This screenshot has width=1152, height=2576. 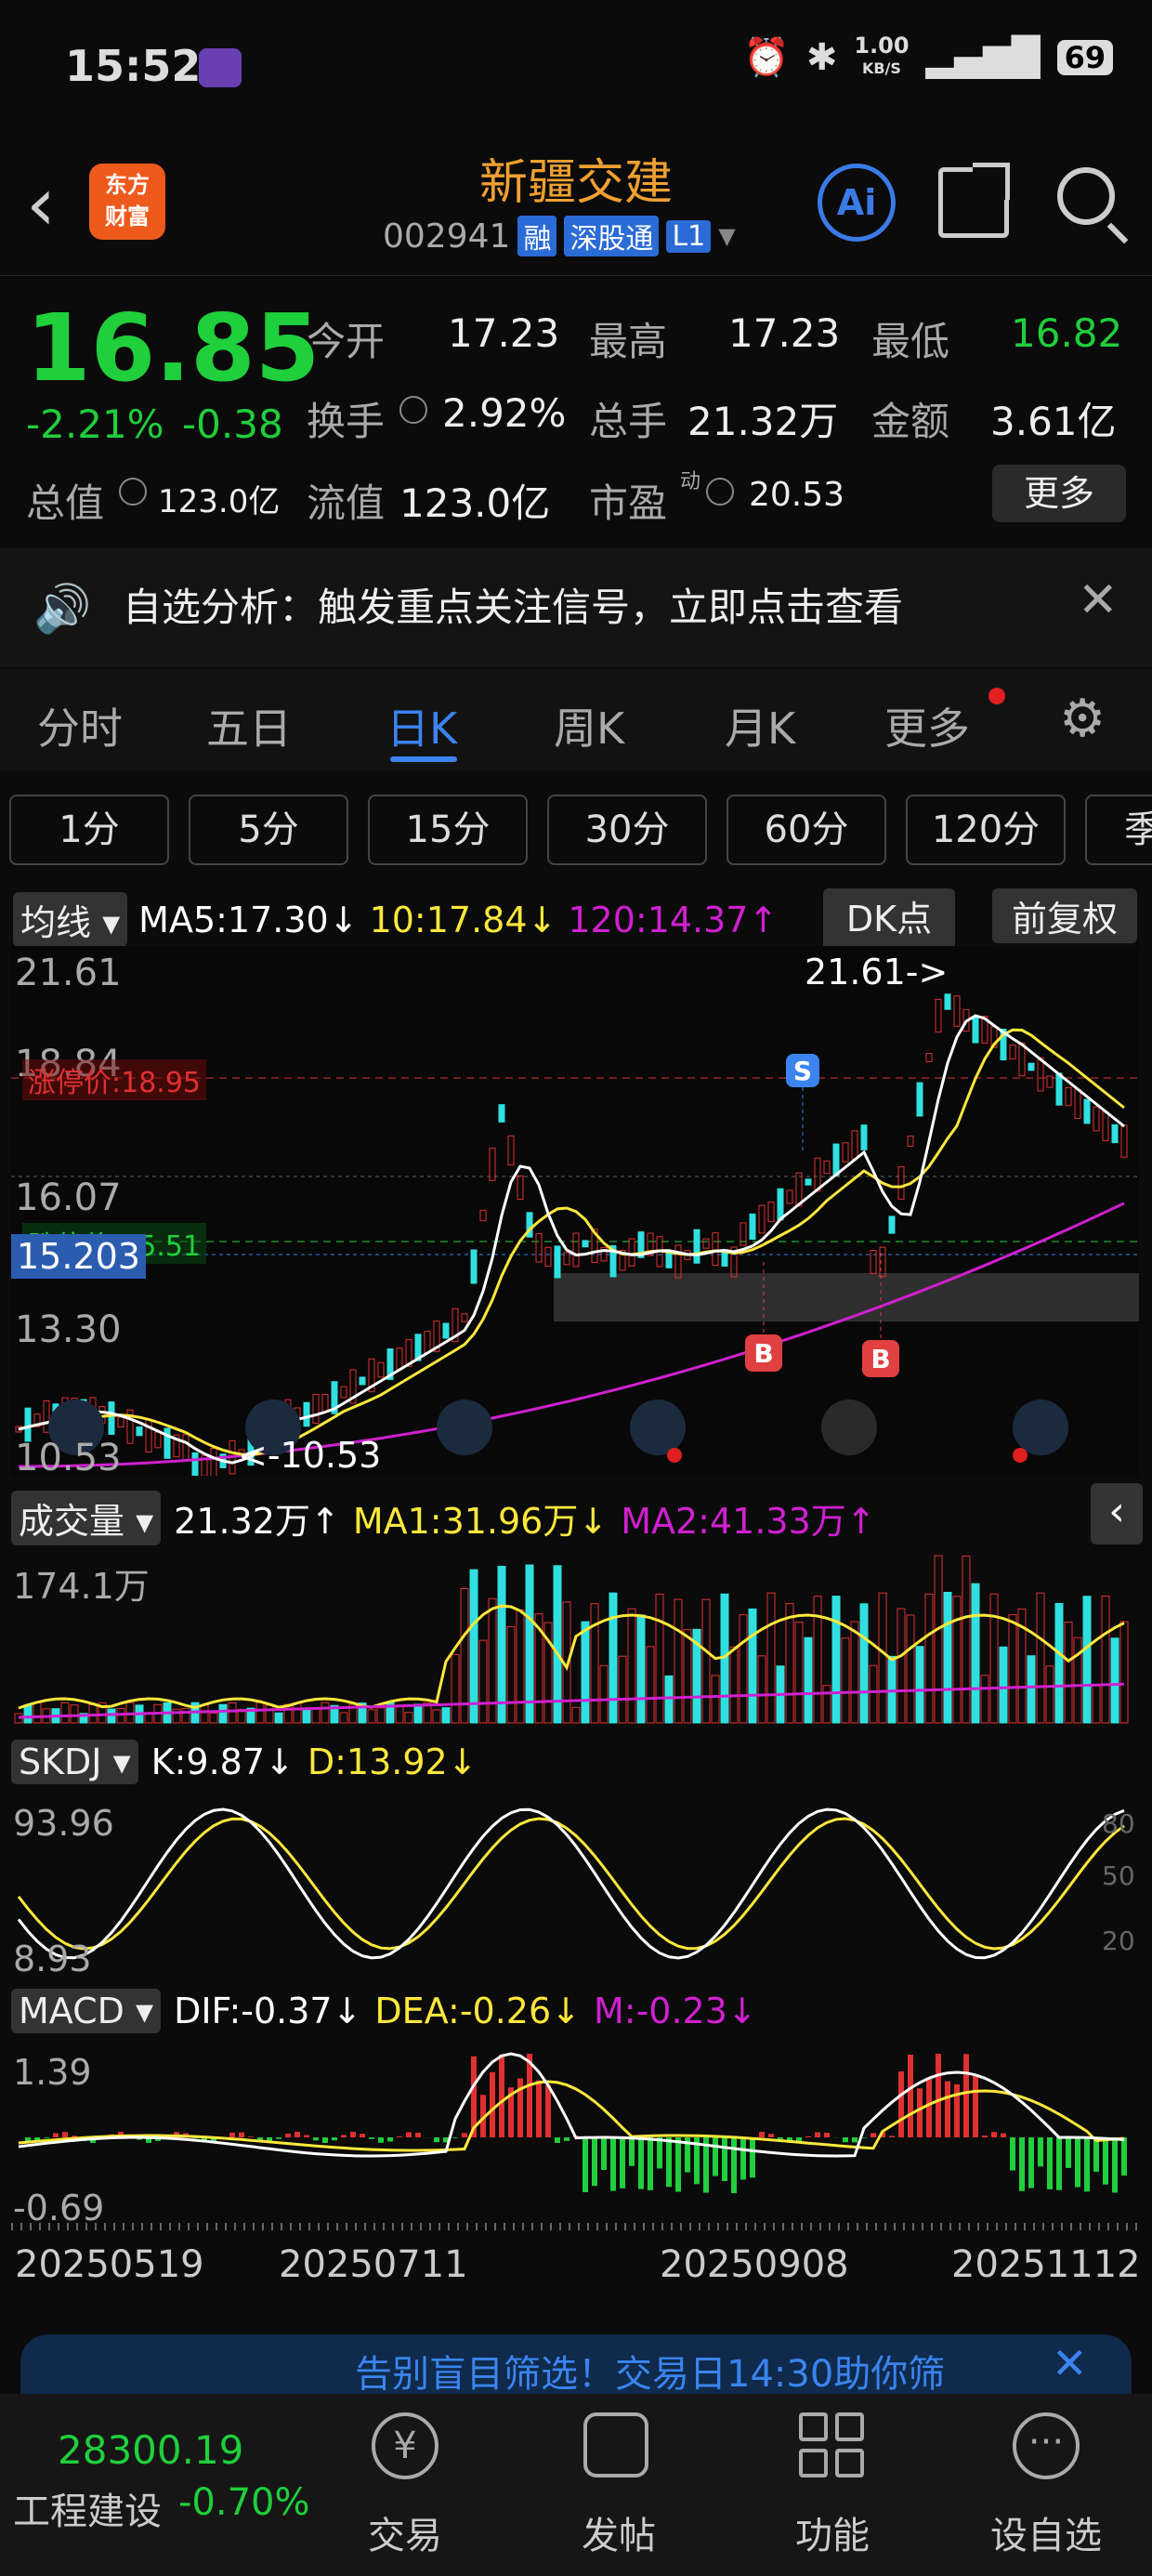 What do you see at coordinates (1117, 1513) in the screenshot?
I see `collapse-icon: ‹` at bounding box center [1117, 1513].